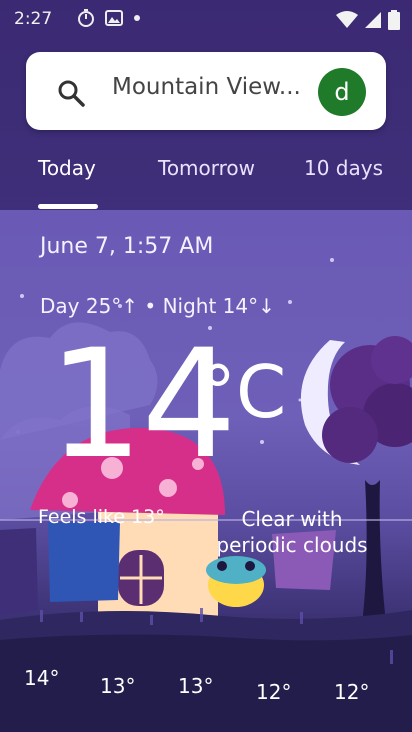  I want to click on hourly-temp-4: 12°, so click(274, 692).